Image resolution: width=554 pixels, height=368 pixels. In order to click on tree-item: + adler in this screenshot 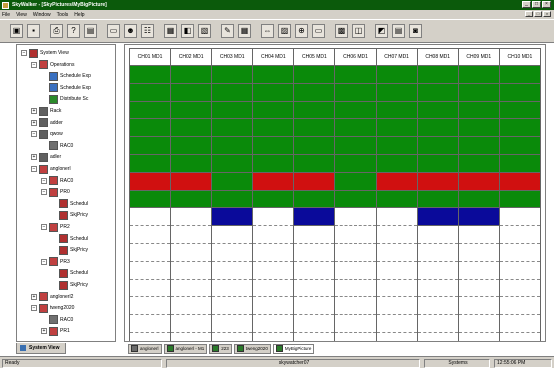, I will do `click(46, 157)`.